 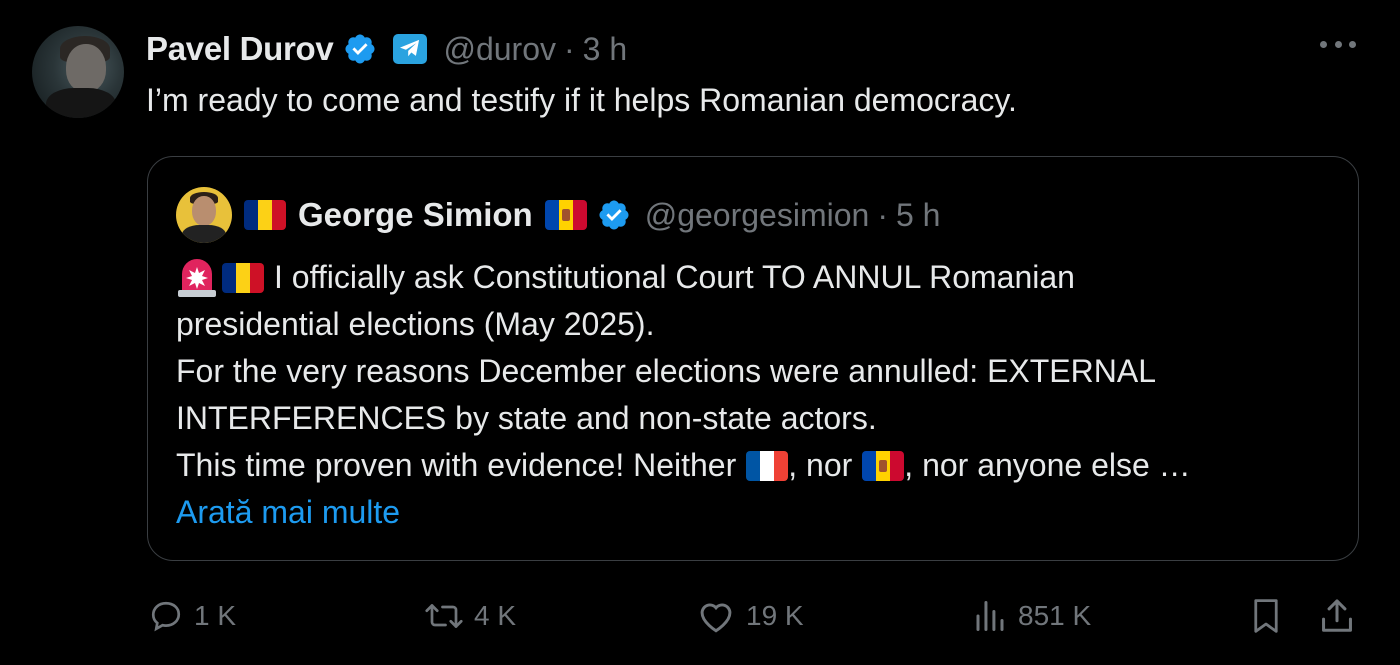 I want to click on views-button: 851 K, so click(x=1031, y=616).